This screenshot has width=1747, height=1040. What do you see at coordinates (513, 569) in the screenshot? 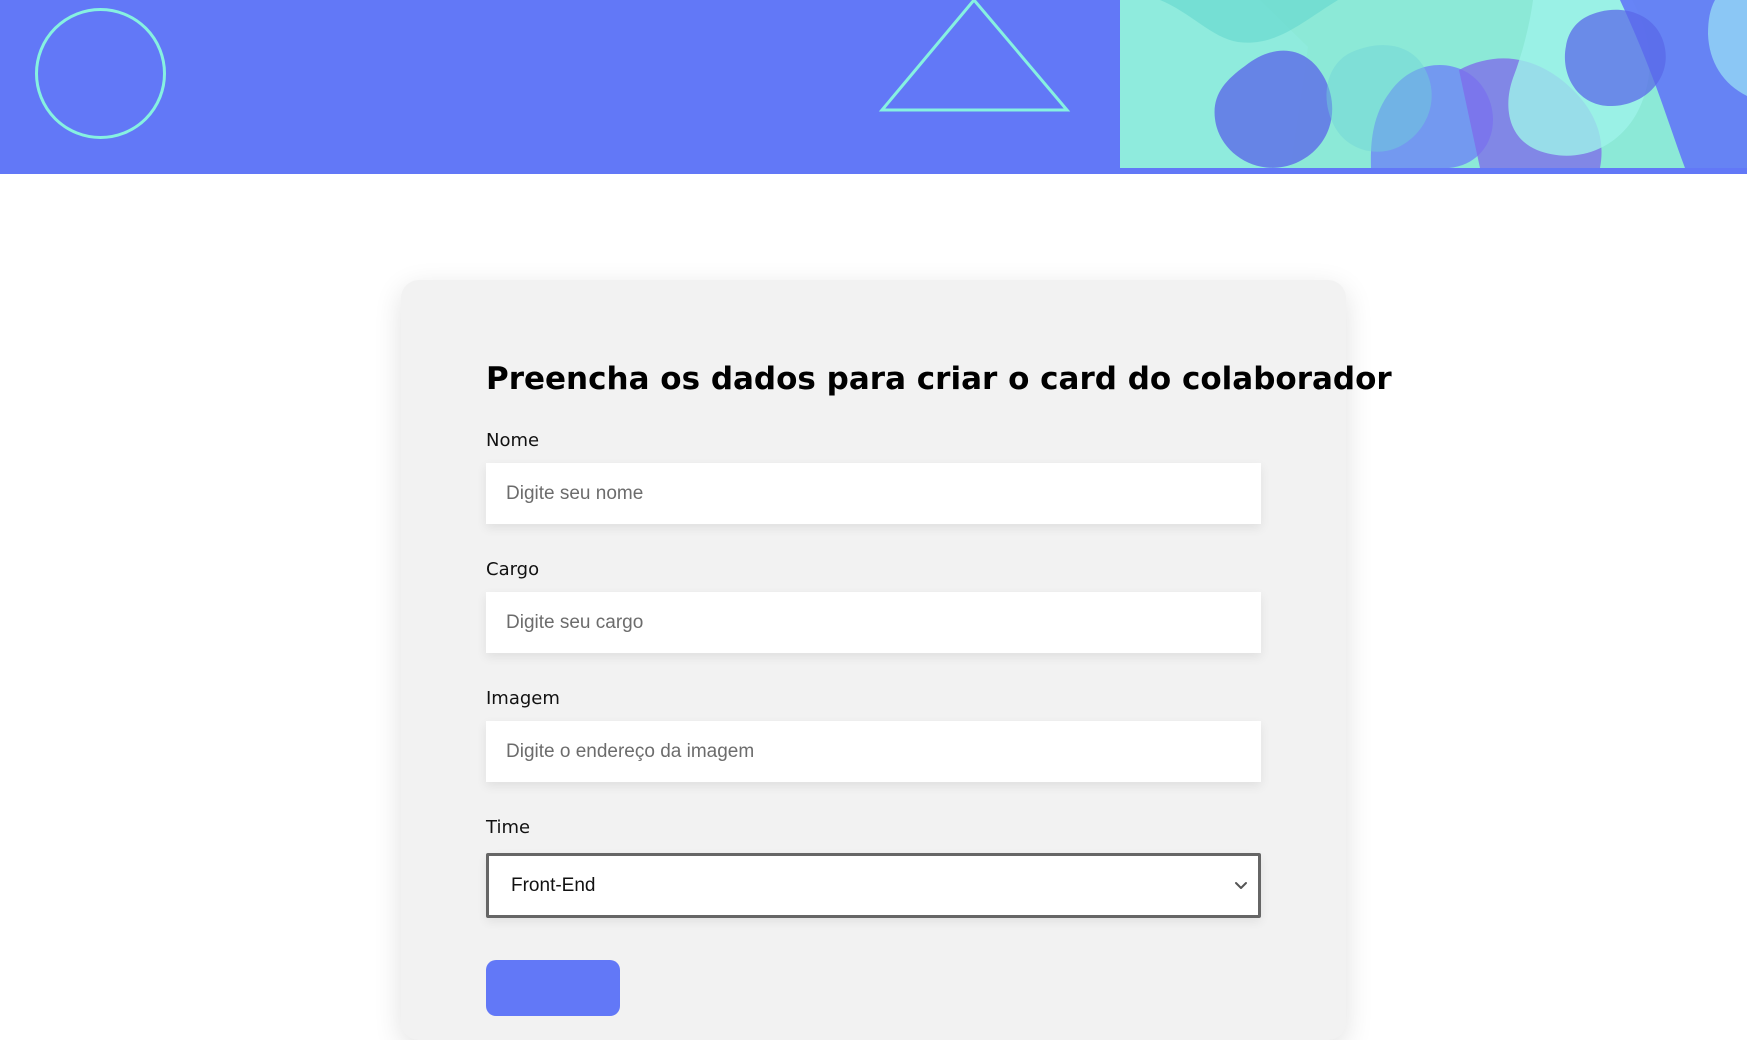
I see `role-label: Cargo` at bounding box center [513, 569].